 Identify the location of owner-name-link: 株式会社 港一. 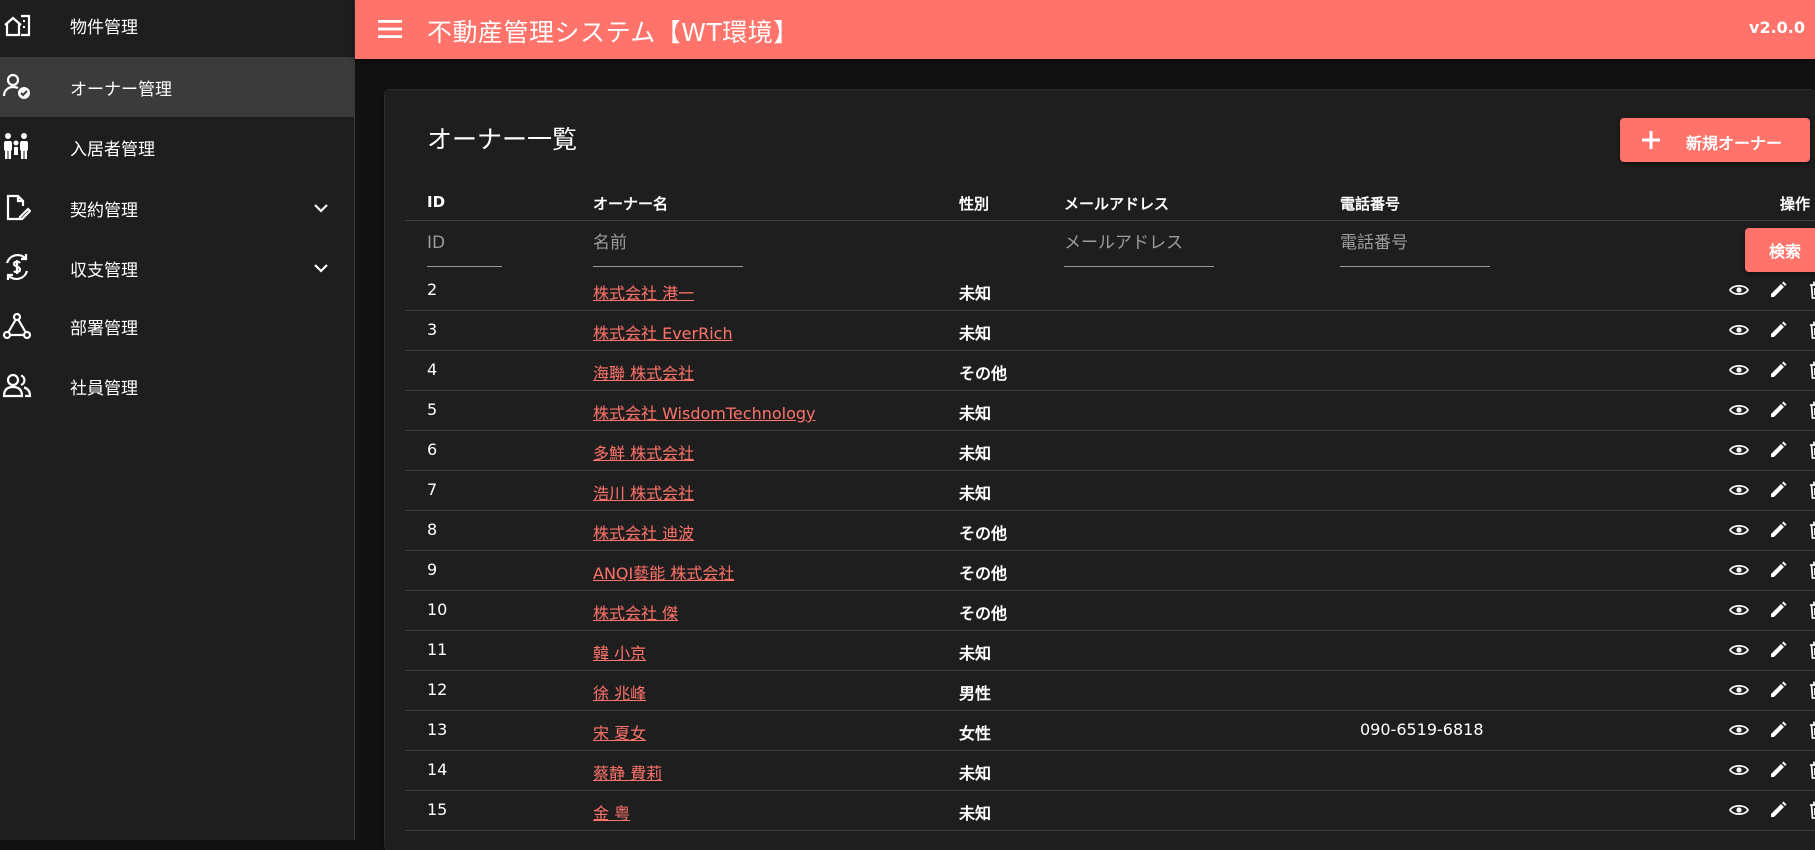
(643, 292).